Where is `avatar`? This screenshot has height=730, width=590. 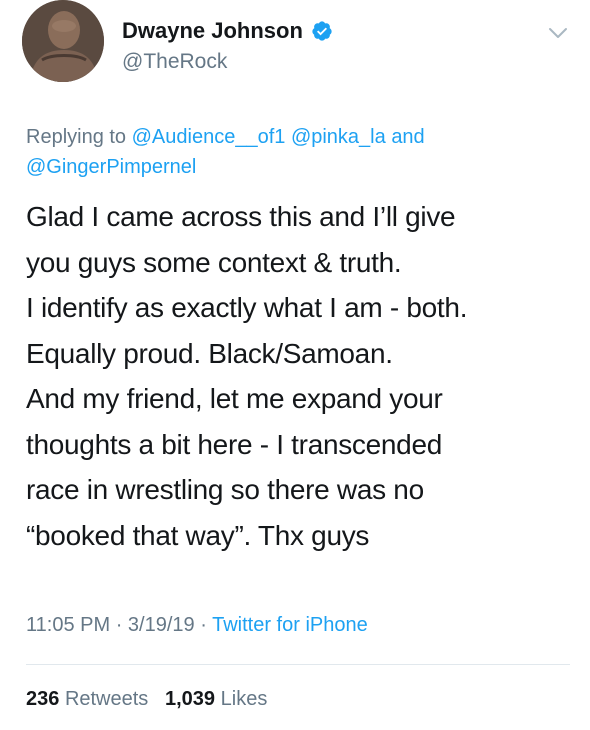
avatar is located at coordinates (63, 41).